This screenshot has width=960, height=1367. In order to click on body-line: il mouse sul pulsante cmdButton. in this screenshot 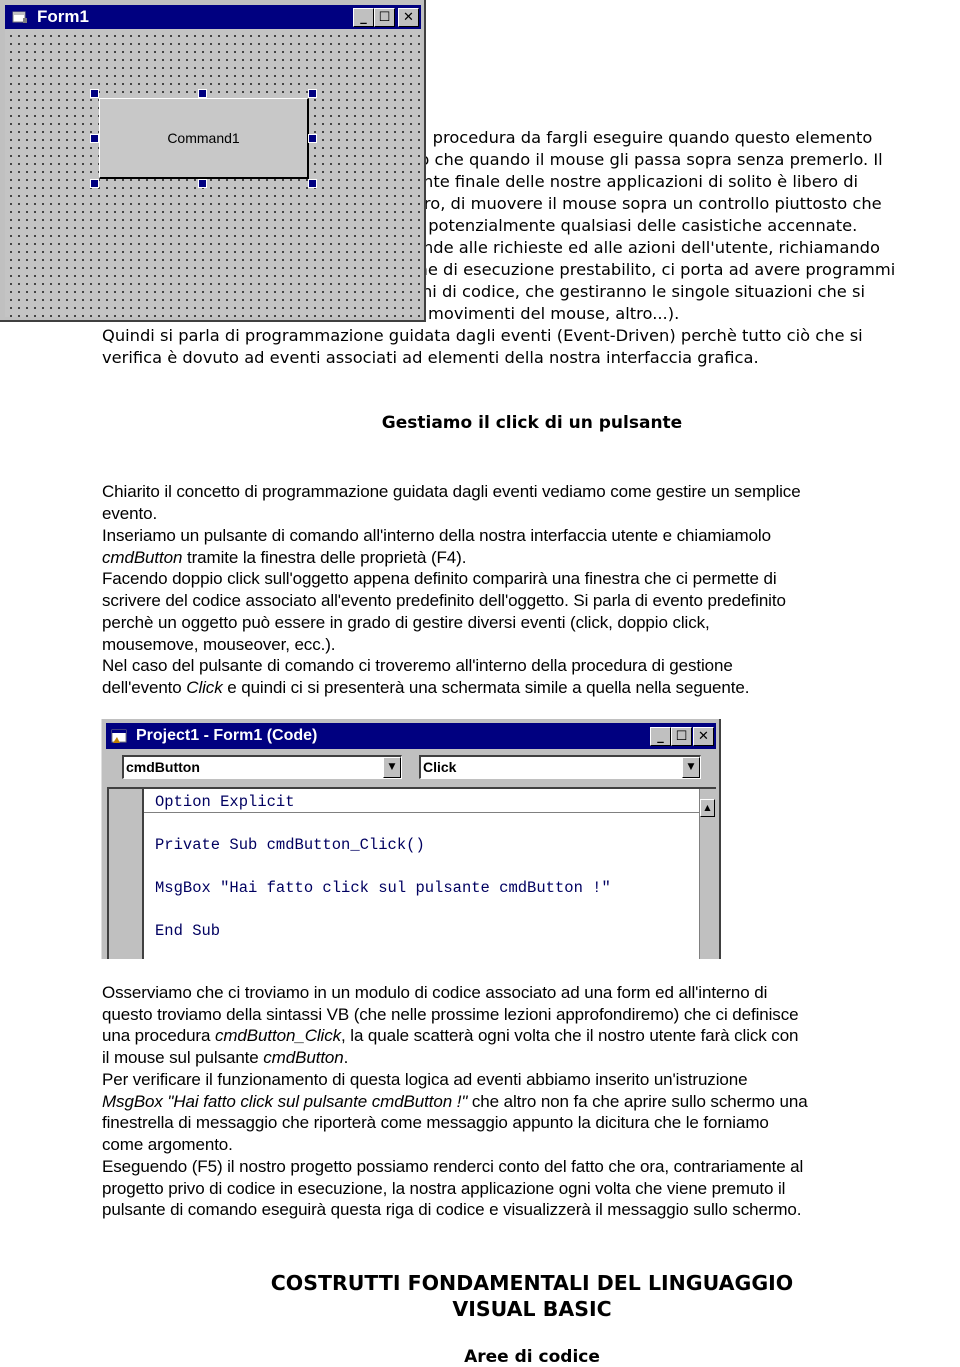, I will do `click(225, 1058)`.